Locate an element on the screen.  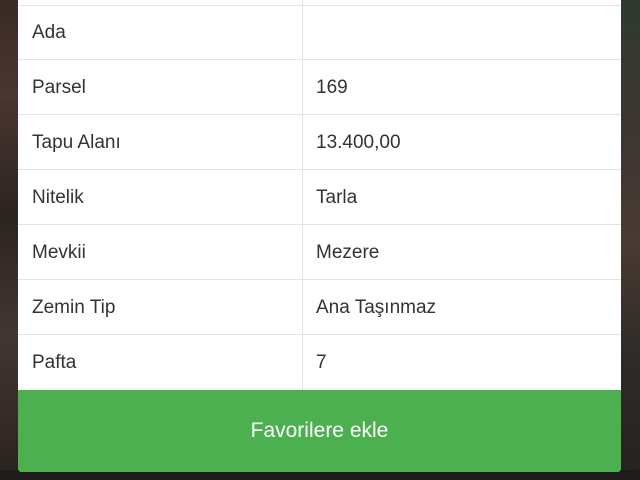
row-value: Mezere is located at coordinates (348, 252).